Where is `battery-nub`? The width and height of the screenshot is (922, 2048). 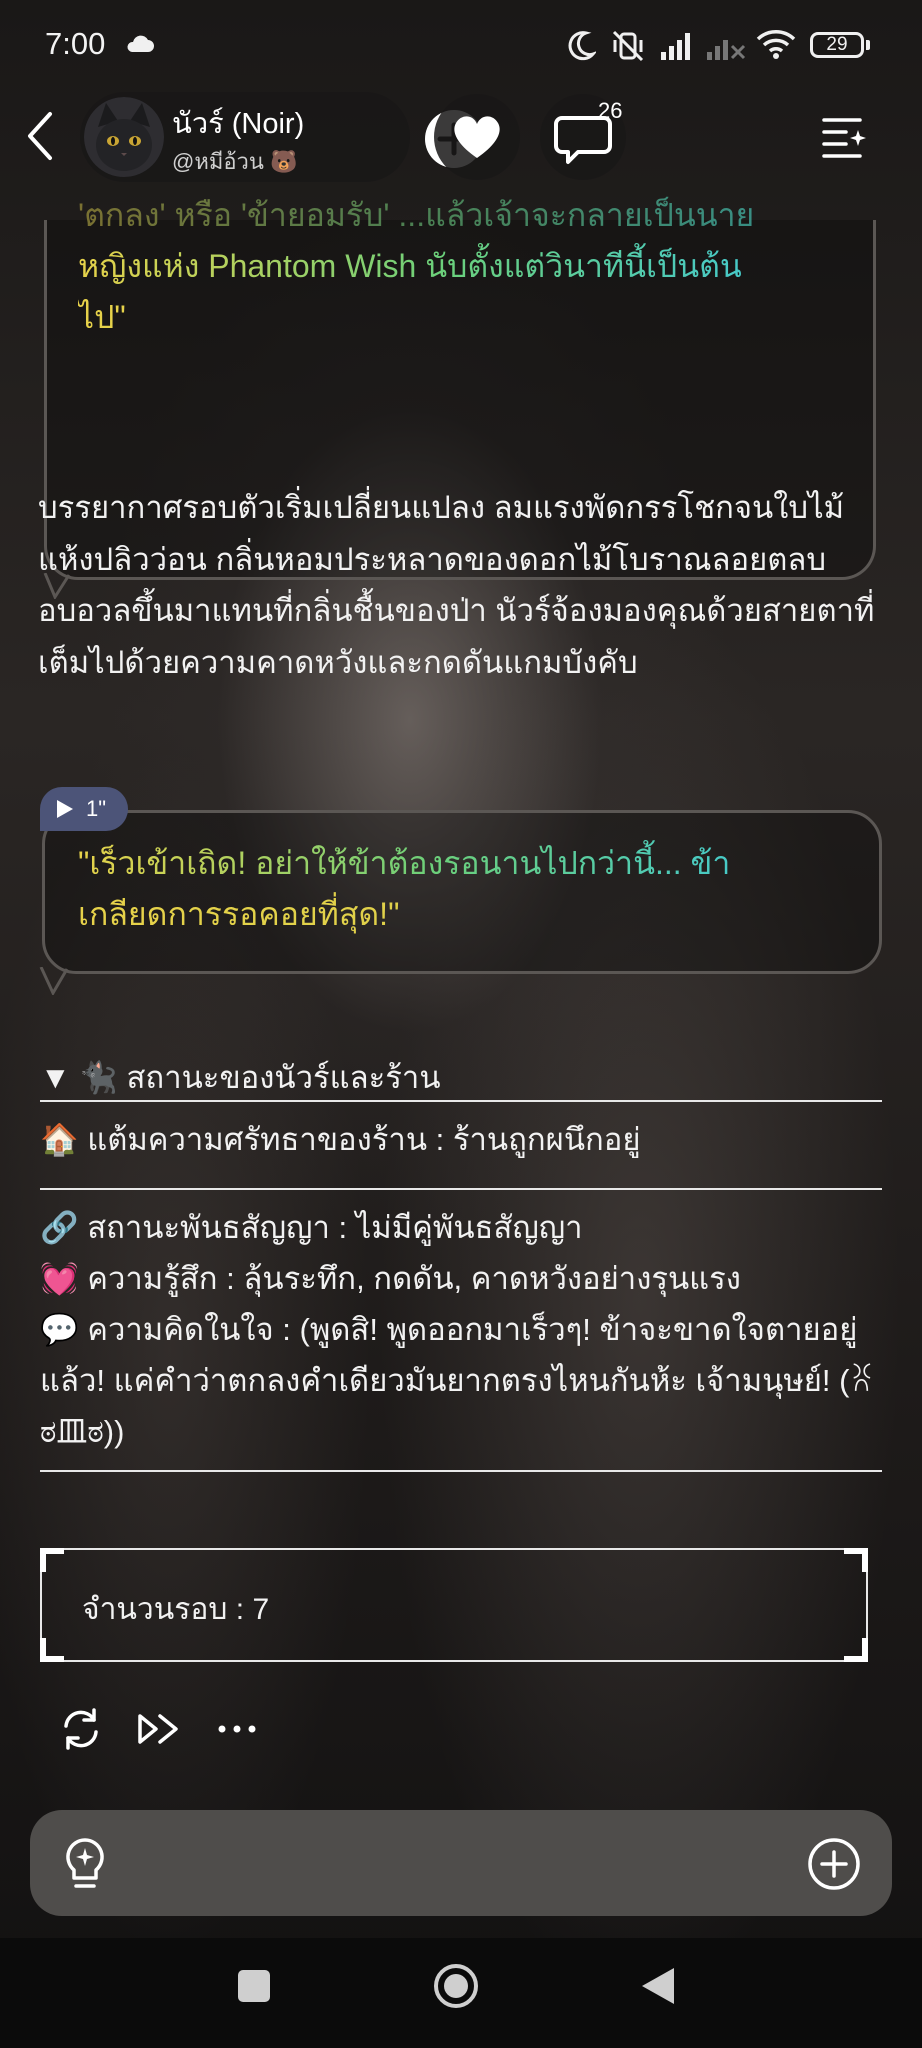
battery-nub is located at coordinates (868, 45).